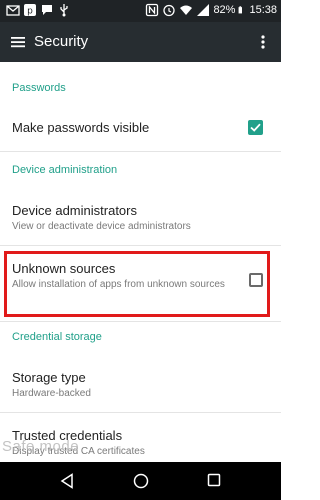 Image resolution: width=320 pixels, height=500 pixels. I want to click on make-passwords-visible-row: Make passwords visible, so click(140, 126).